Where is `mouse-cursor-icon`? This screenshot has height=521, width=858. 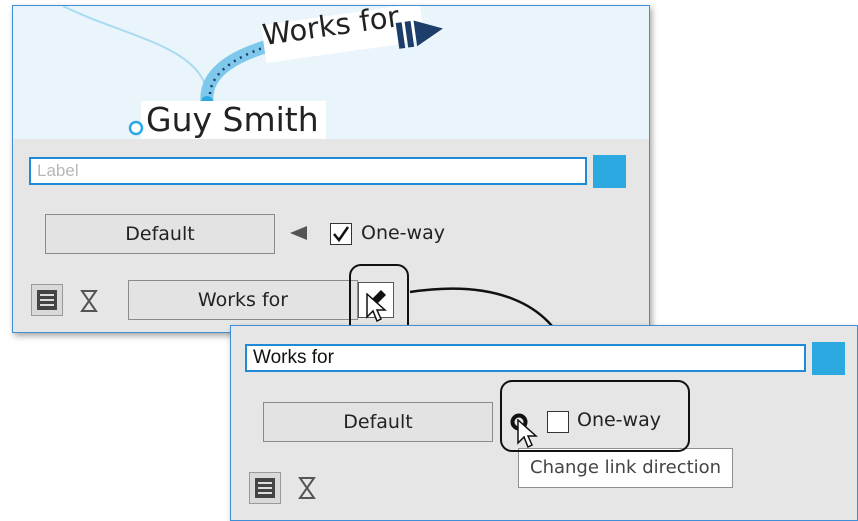
mouse-cursor-icon is located at coordinates (376, 308).